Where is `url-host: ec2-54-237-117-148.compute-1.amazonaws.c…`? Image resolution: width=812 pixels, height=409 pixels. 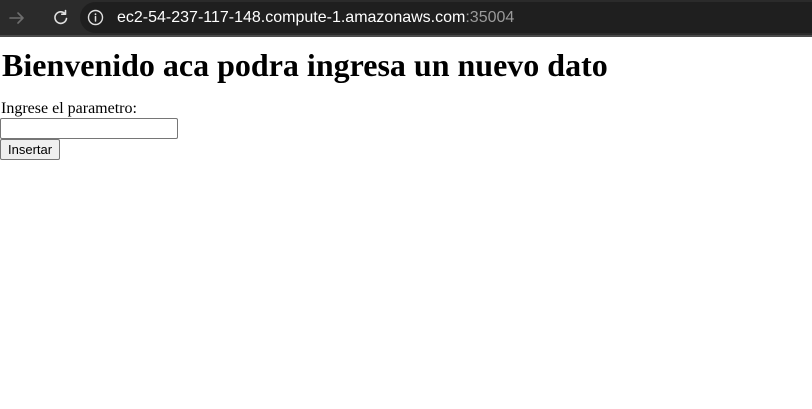
url-host: ec2-54-237-117-148.compute-1.amazonaws.c… is located at coordinates (291, 17).